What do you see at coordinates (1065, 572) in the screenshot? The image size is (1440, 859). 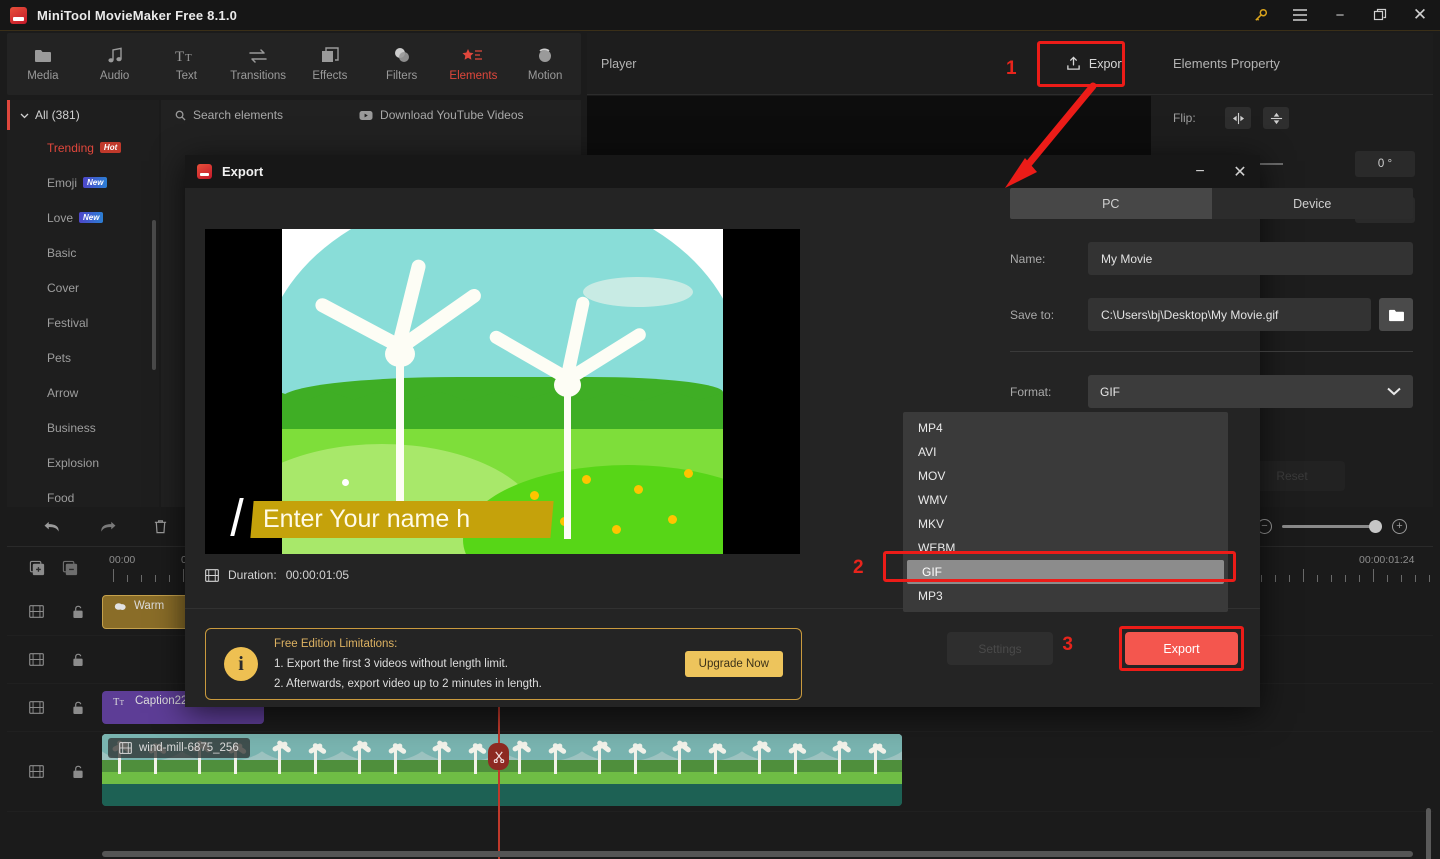 I see `format-option-gif: GIF` at bounding box center [1065, 572].